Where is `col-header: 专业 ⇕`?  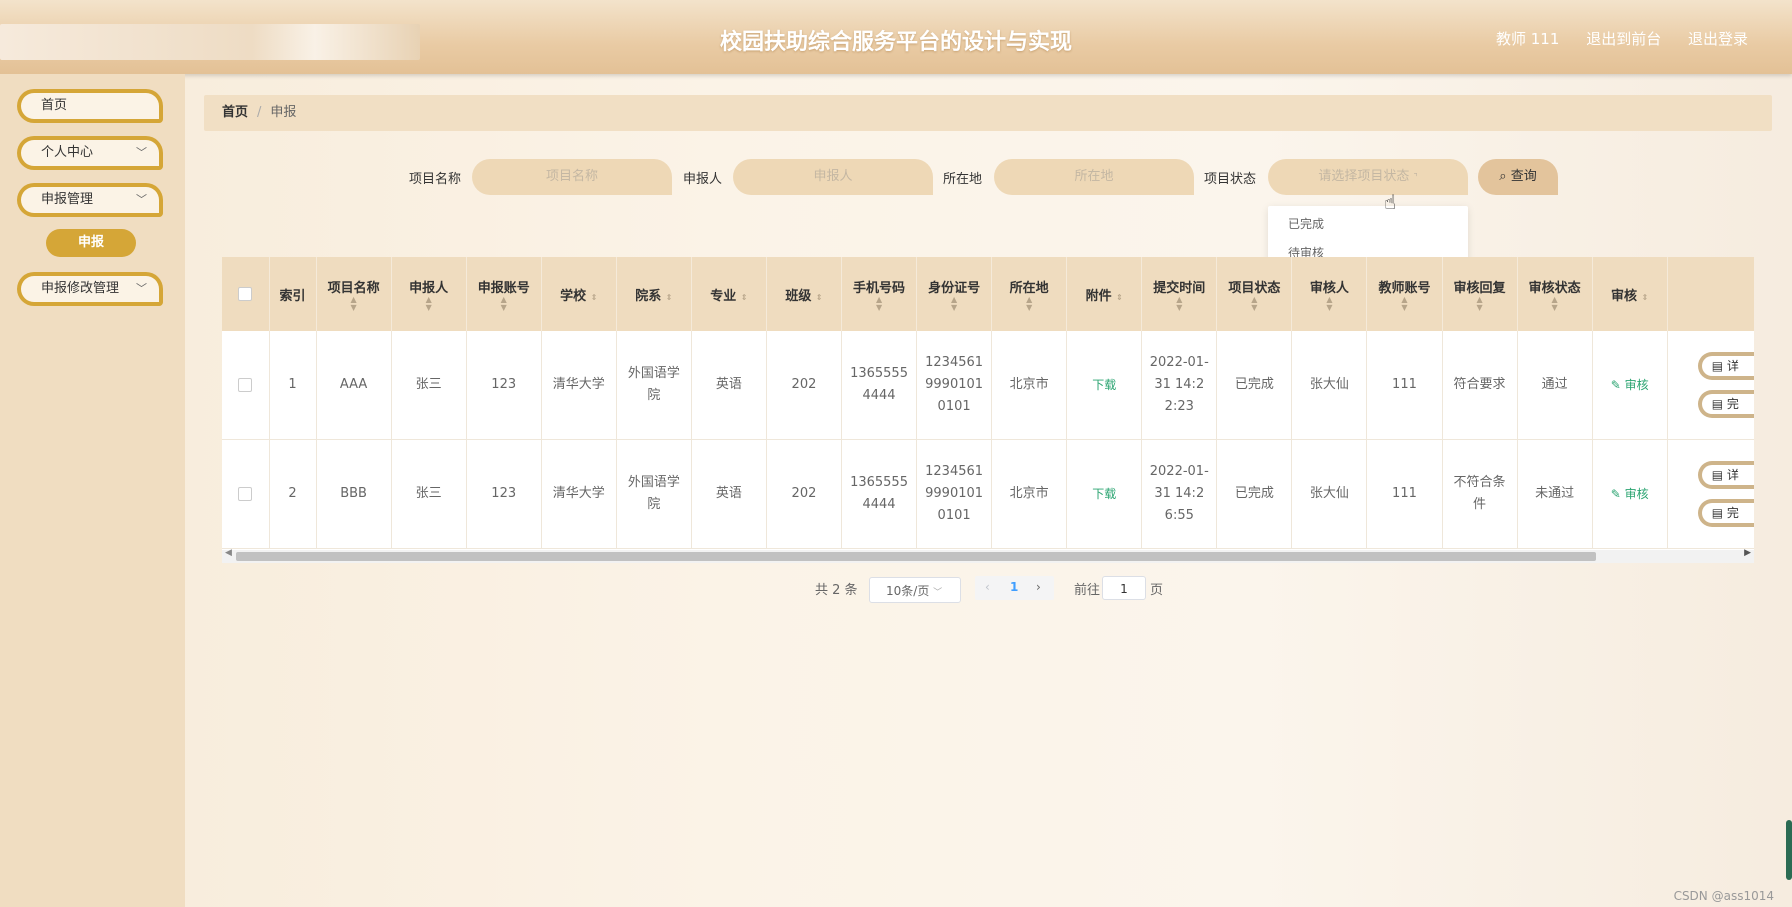 col-header: 专业 ⇕ is located at coordinates (729, 294).